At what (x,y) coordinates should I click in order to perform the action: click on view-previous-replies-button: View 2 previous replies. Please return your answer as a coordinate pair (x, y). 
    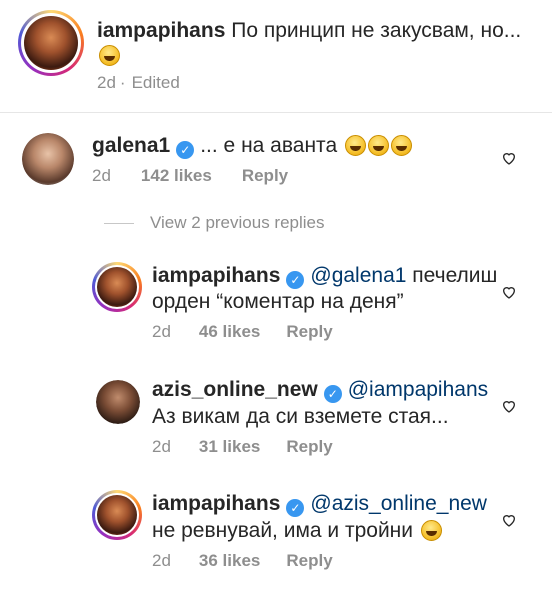
    Looking at the image, I should click on (214, 223).